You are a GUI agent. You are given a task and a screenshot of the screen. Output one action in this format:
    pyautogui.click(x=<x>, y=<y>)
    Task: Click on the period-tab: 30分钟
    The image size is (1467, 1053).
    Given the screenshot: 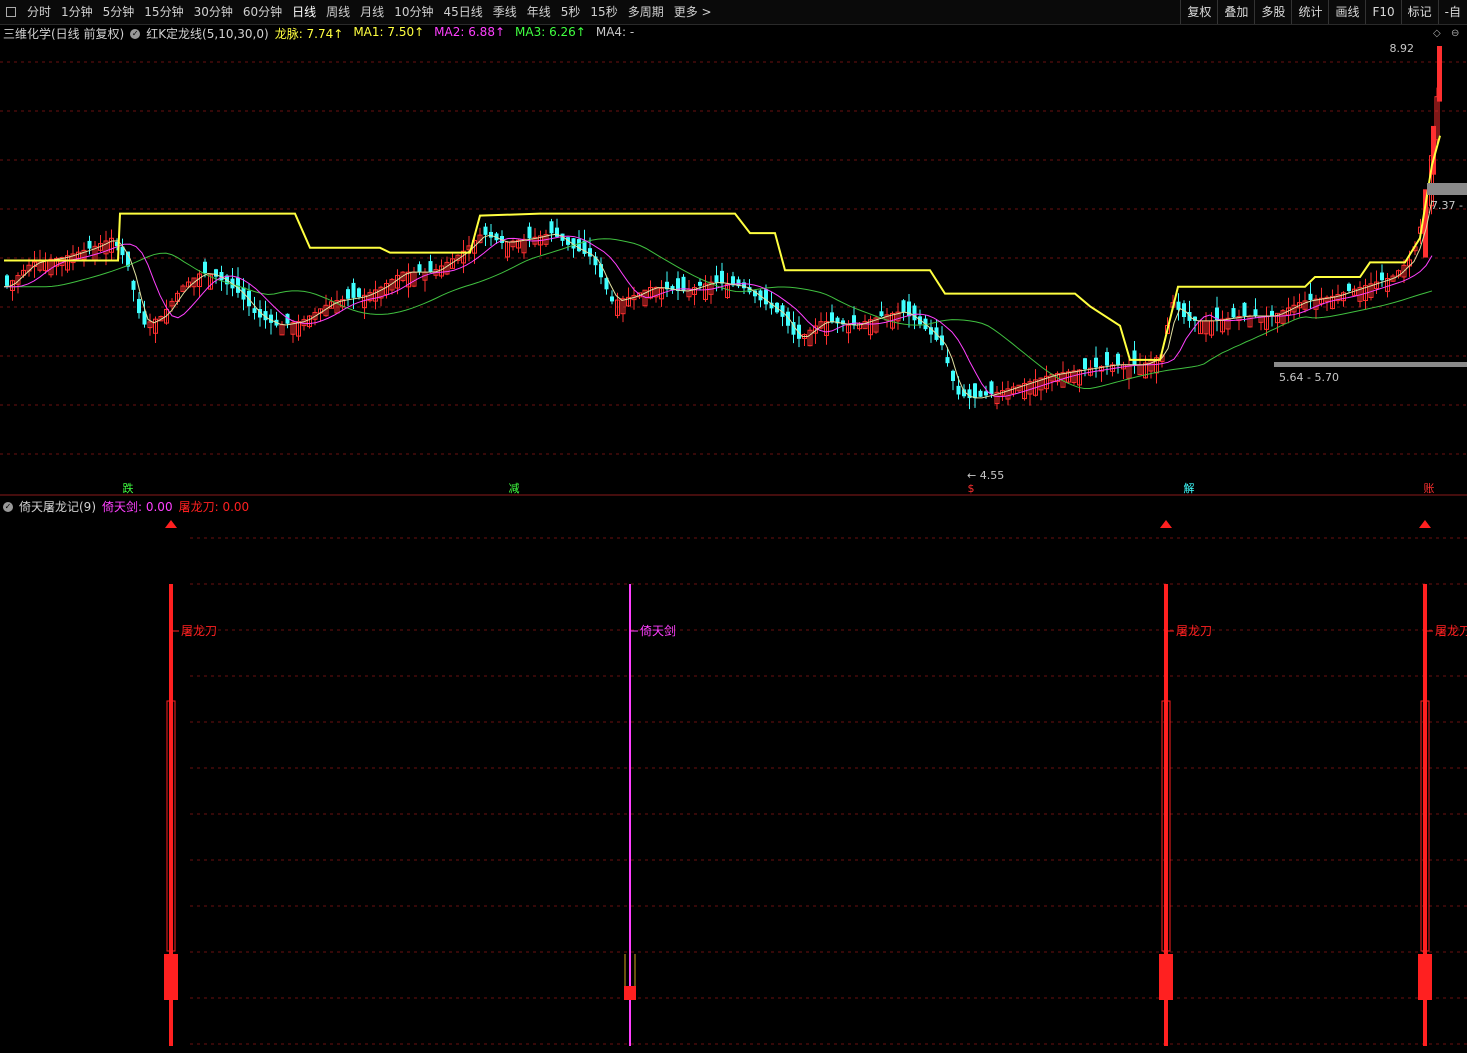 What is the action you would take?
    pyautogui.click(x=213, y=12)
    